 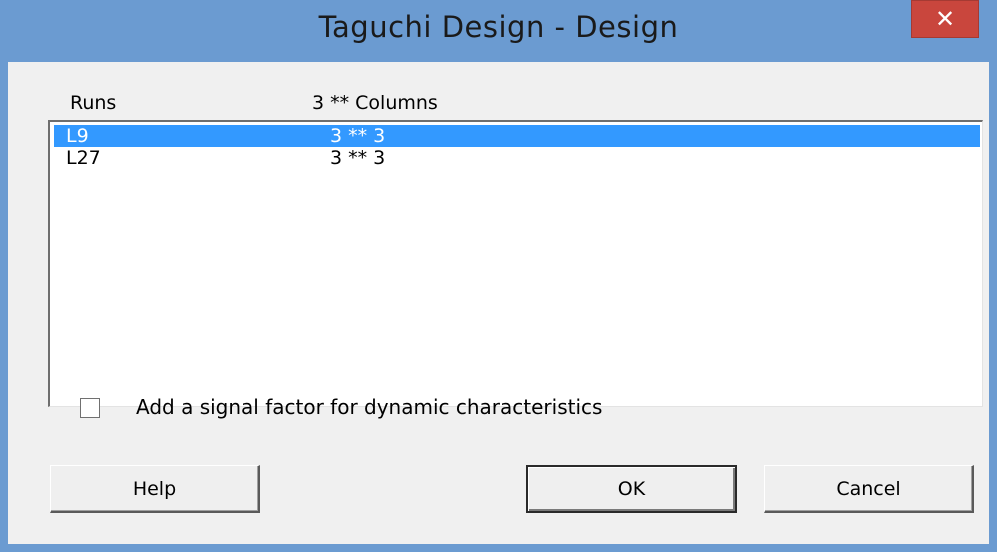 What do you see at coordinates (498, 27) in the screenshot?
I see `window-title: Taguchi Design - Design` at bounding box center [498, 27].